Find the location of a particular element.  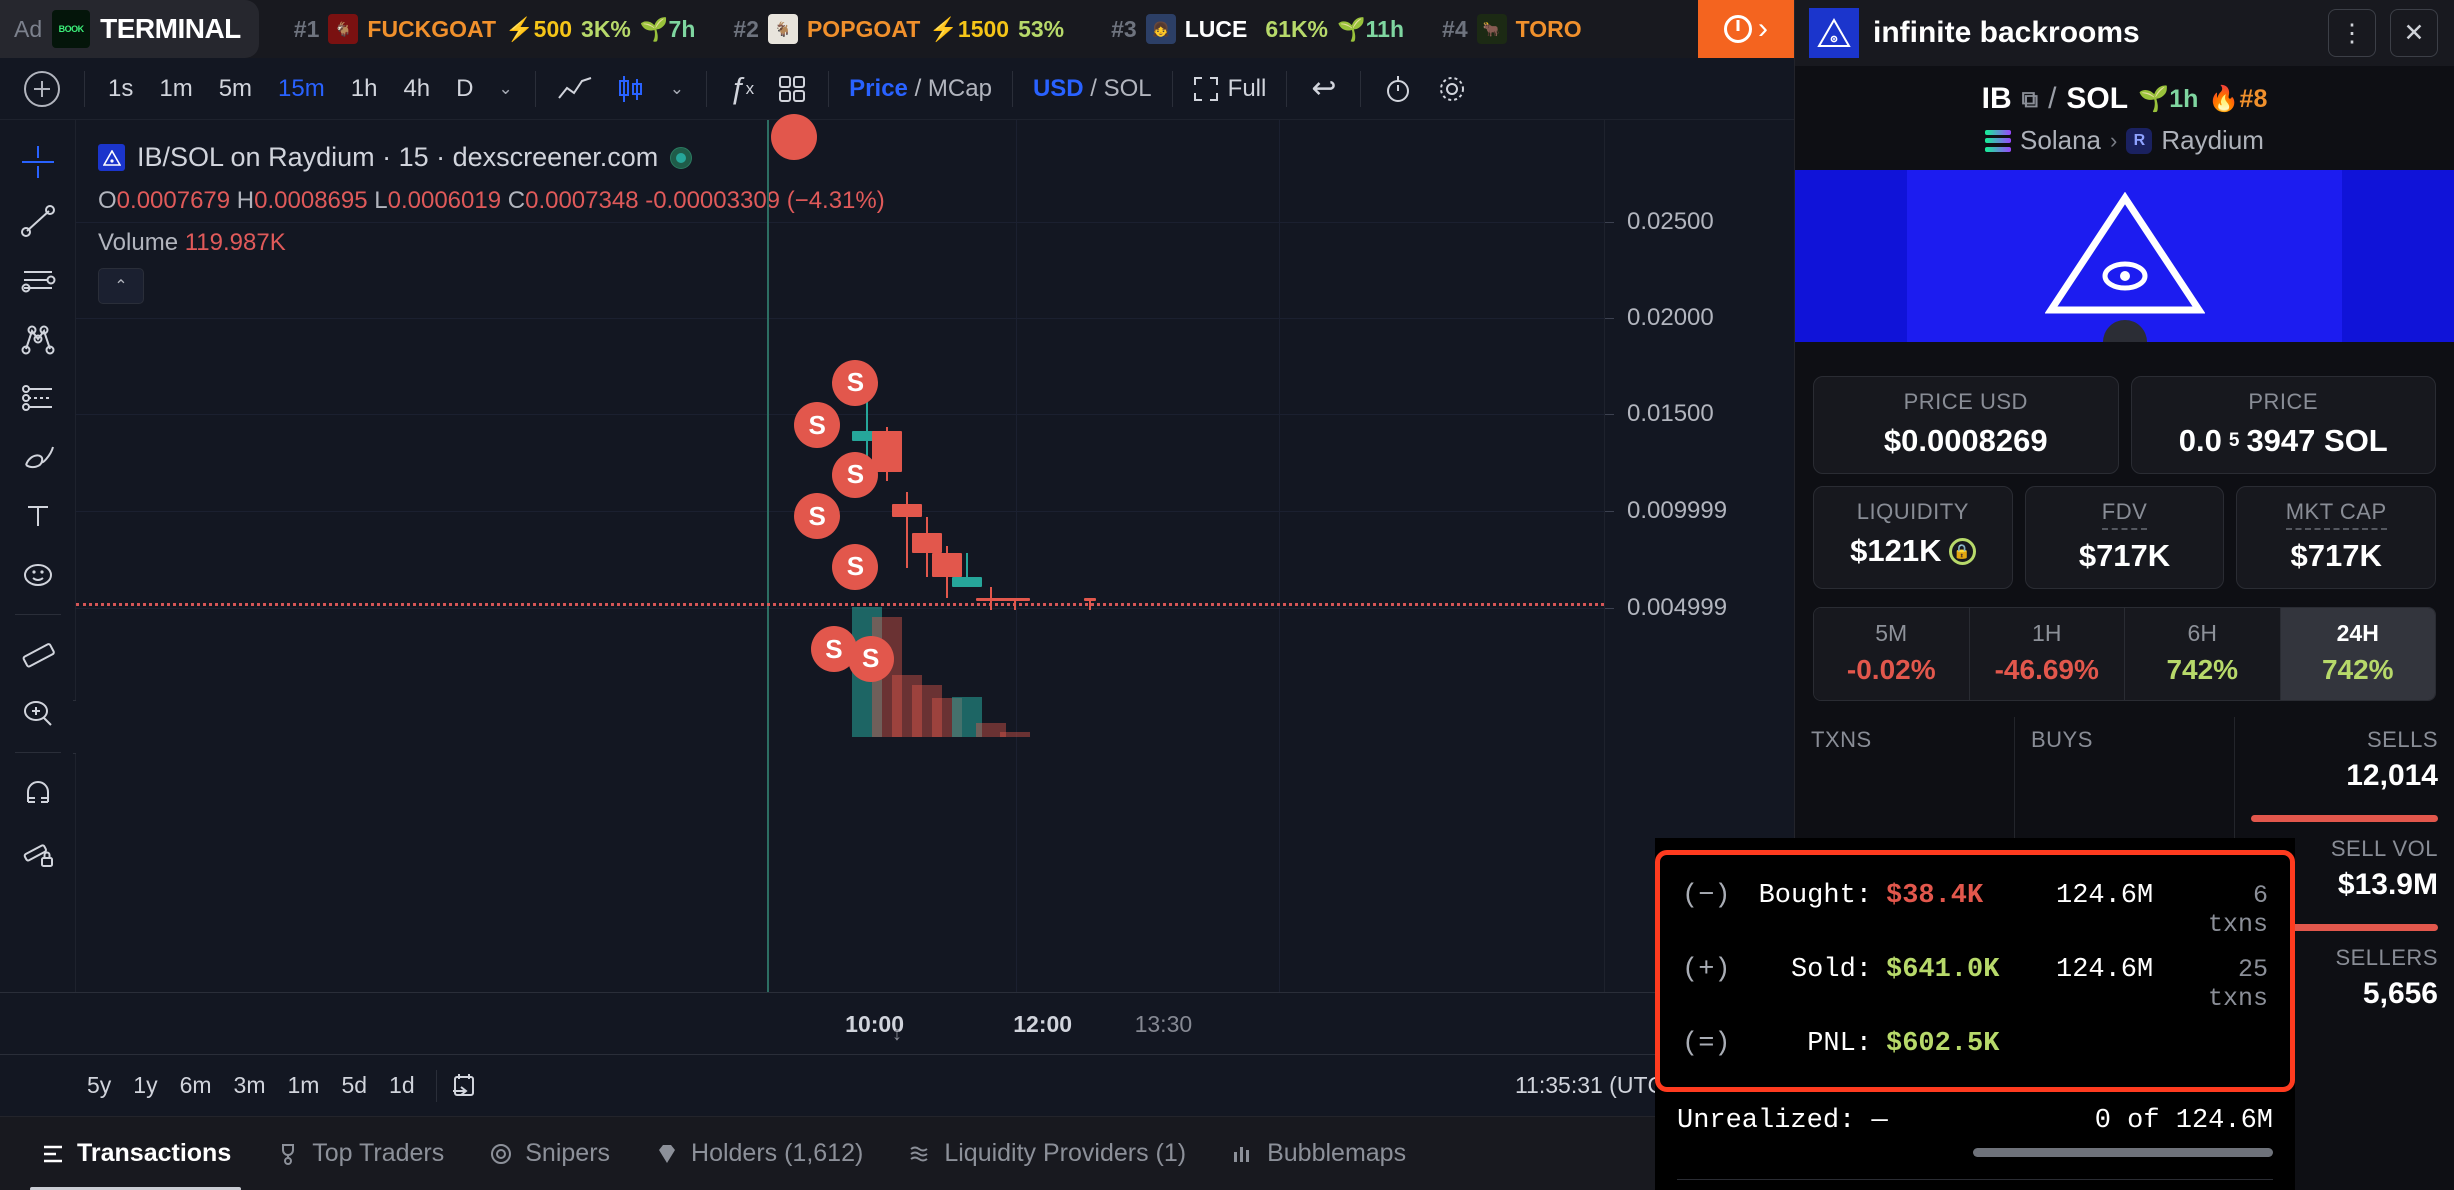

magnet-tool-icon is located at coordinates (38, 792).